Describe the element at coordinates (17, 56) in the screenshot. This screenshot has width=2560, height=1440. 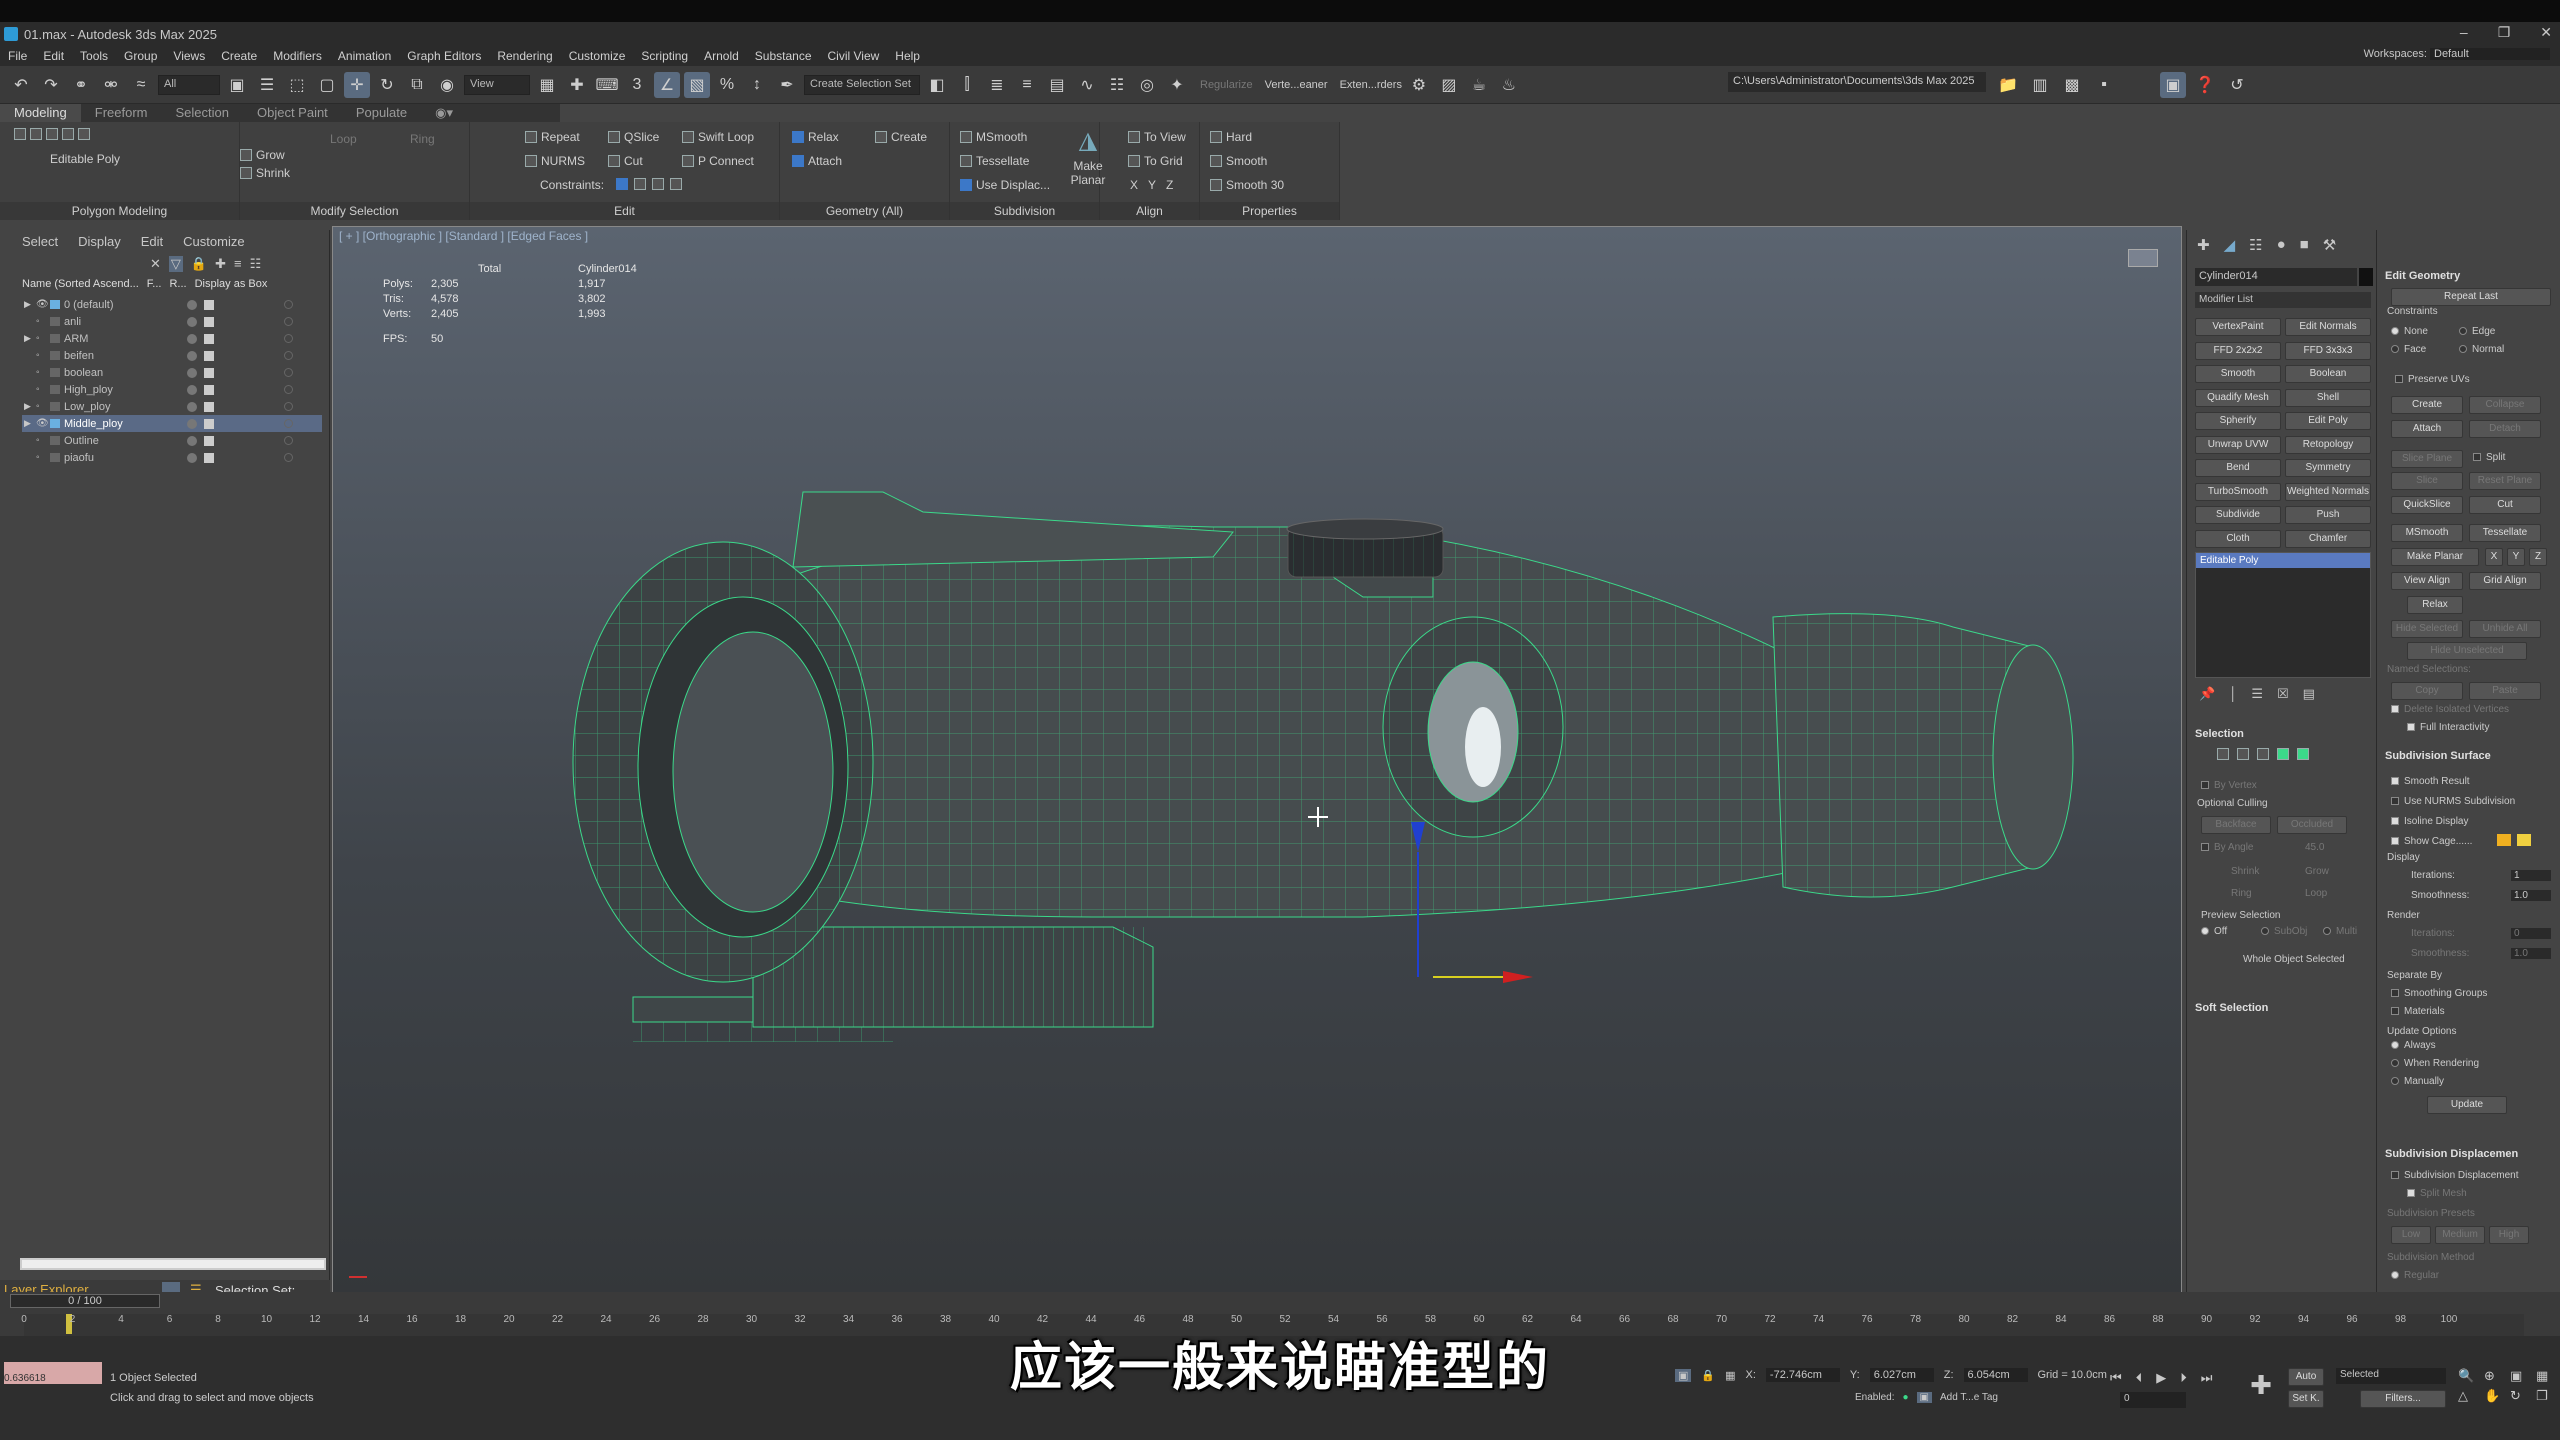
I see `menu-file: File` at that location.